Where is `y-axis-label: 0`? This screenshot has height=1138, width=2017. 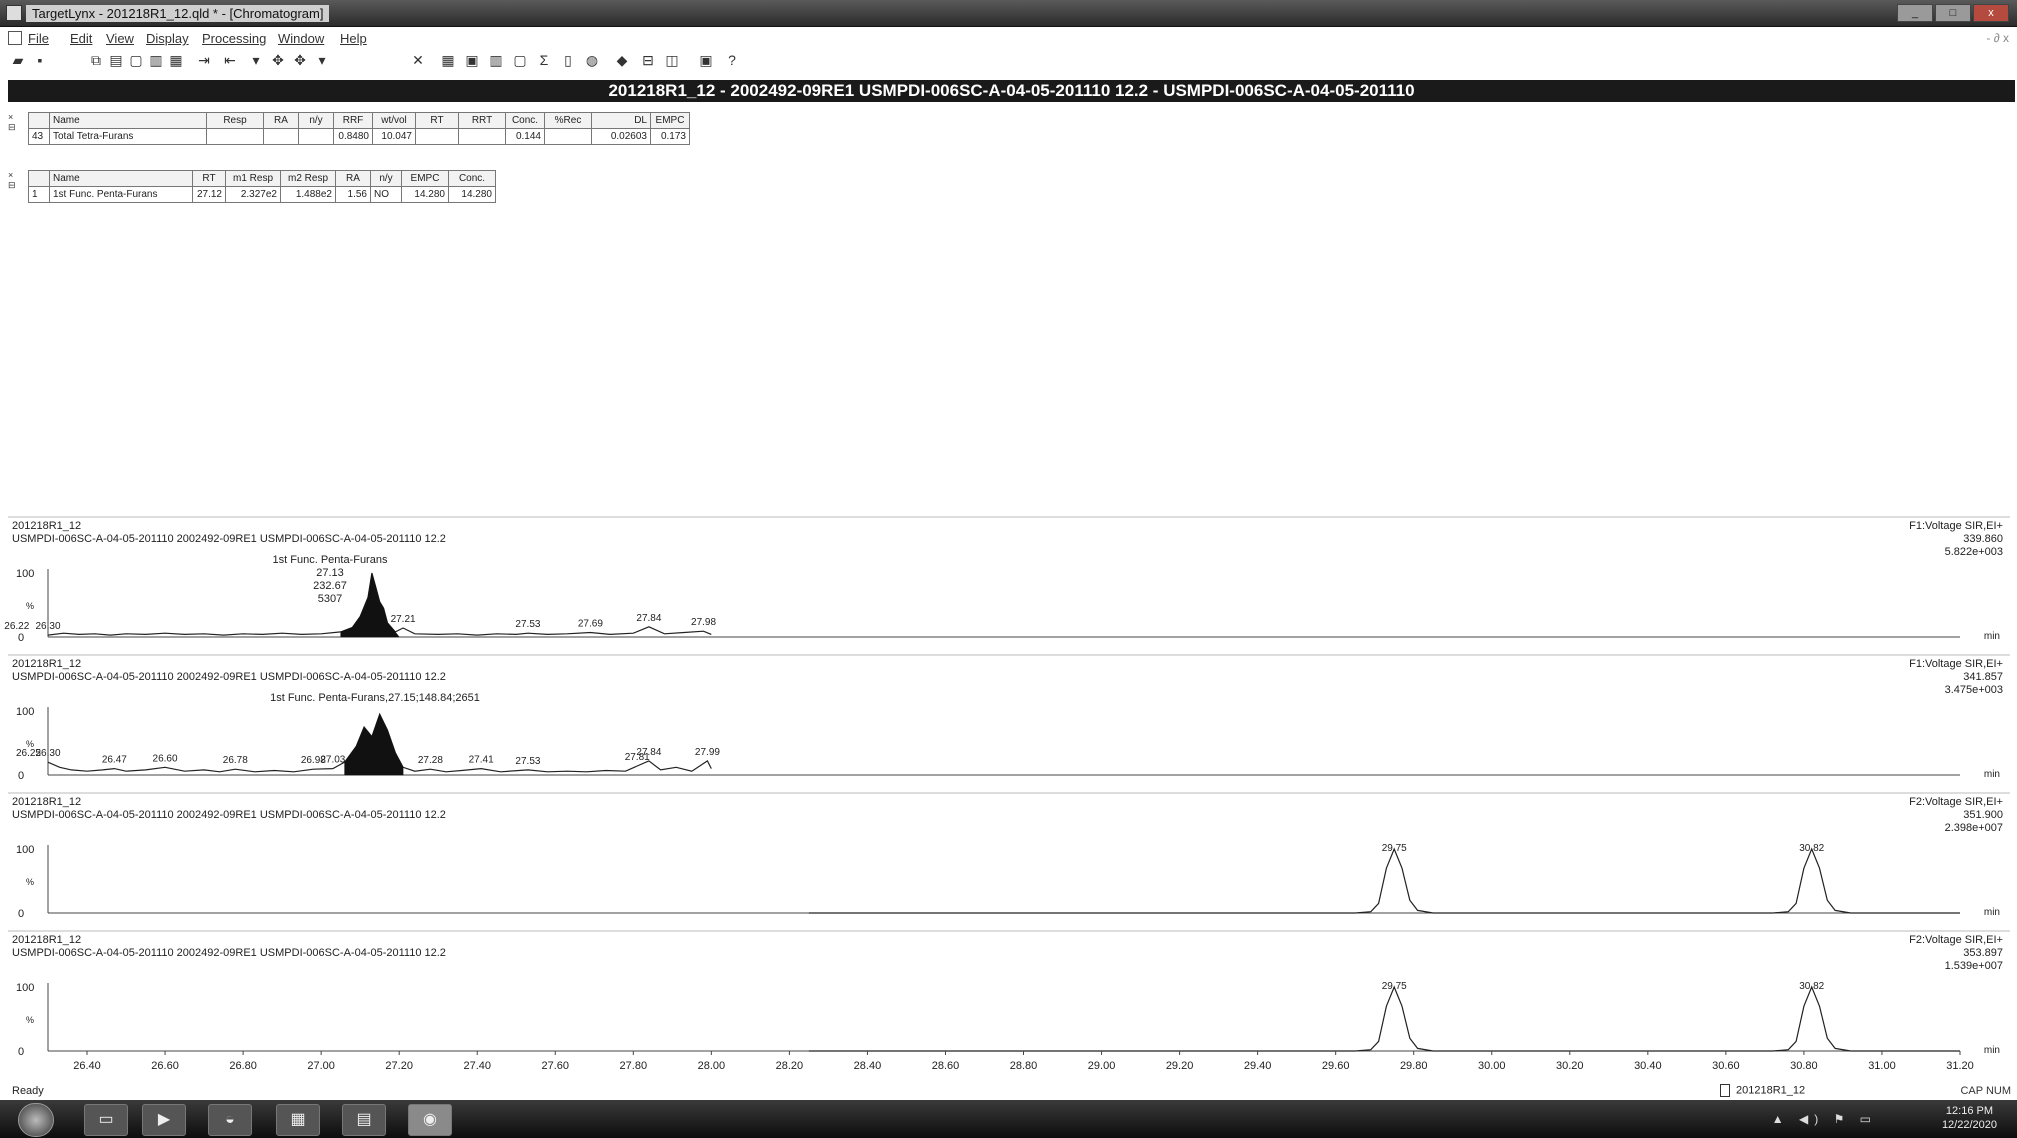
y-axis-label: 0 is located at coordinates (21, 1052).